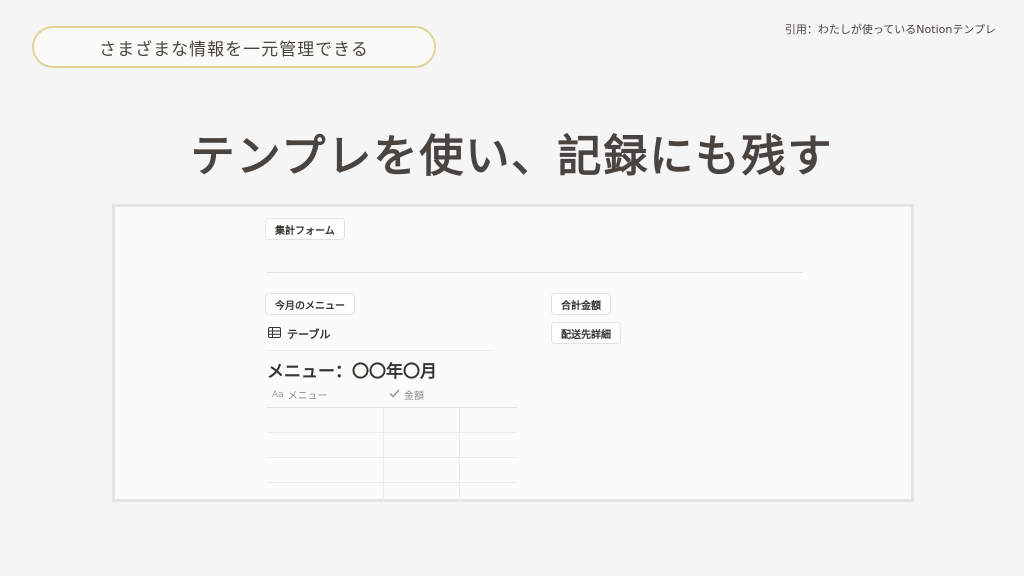 This screenshot has width=1024, height=576. I want to click on column-header-menu: Aa メニュー, so click(300, 395).